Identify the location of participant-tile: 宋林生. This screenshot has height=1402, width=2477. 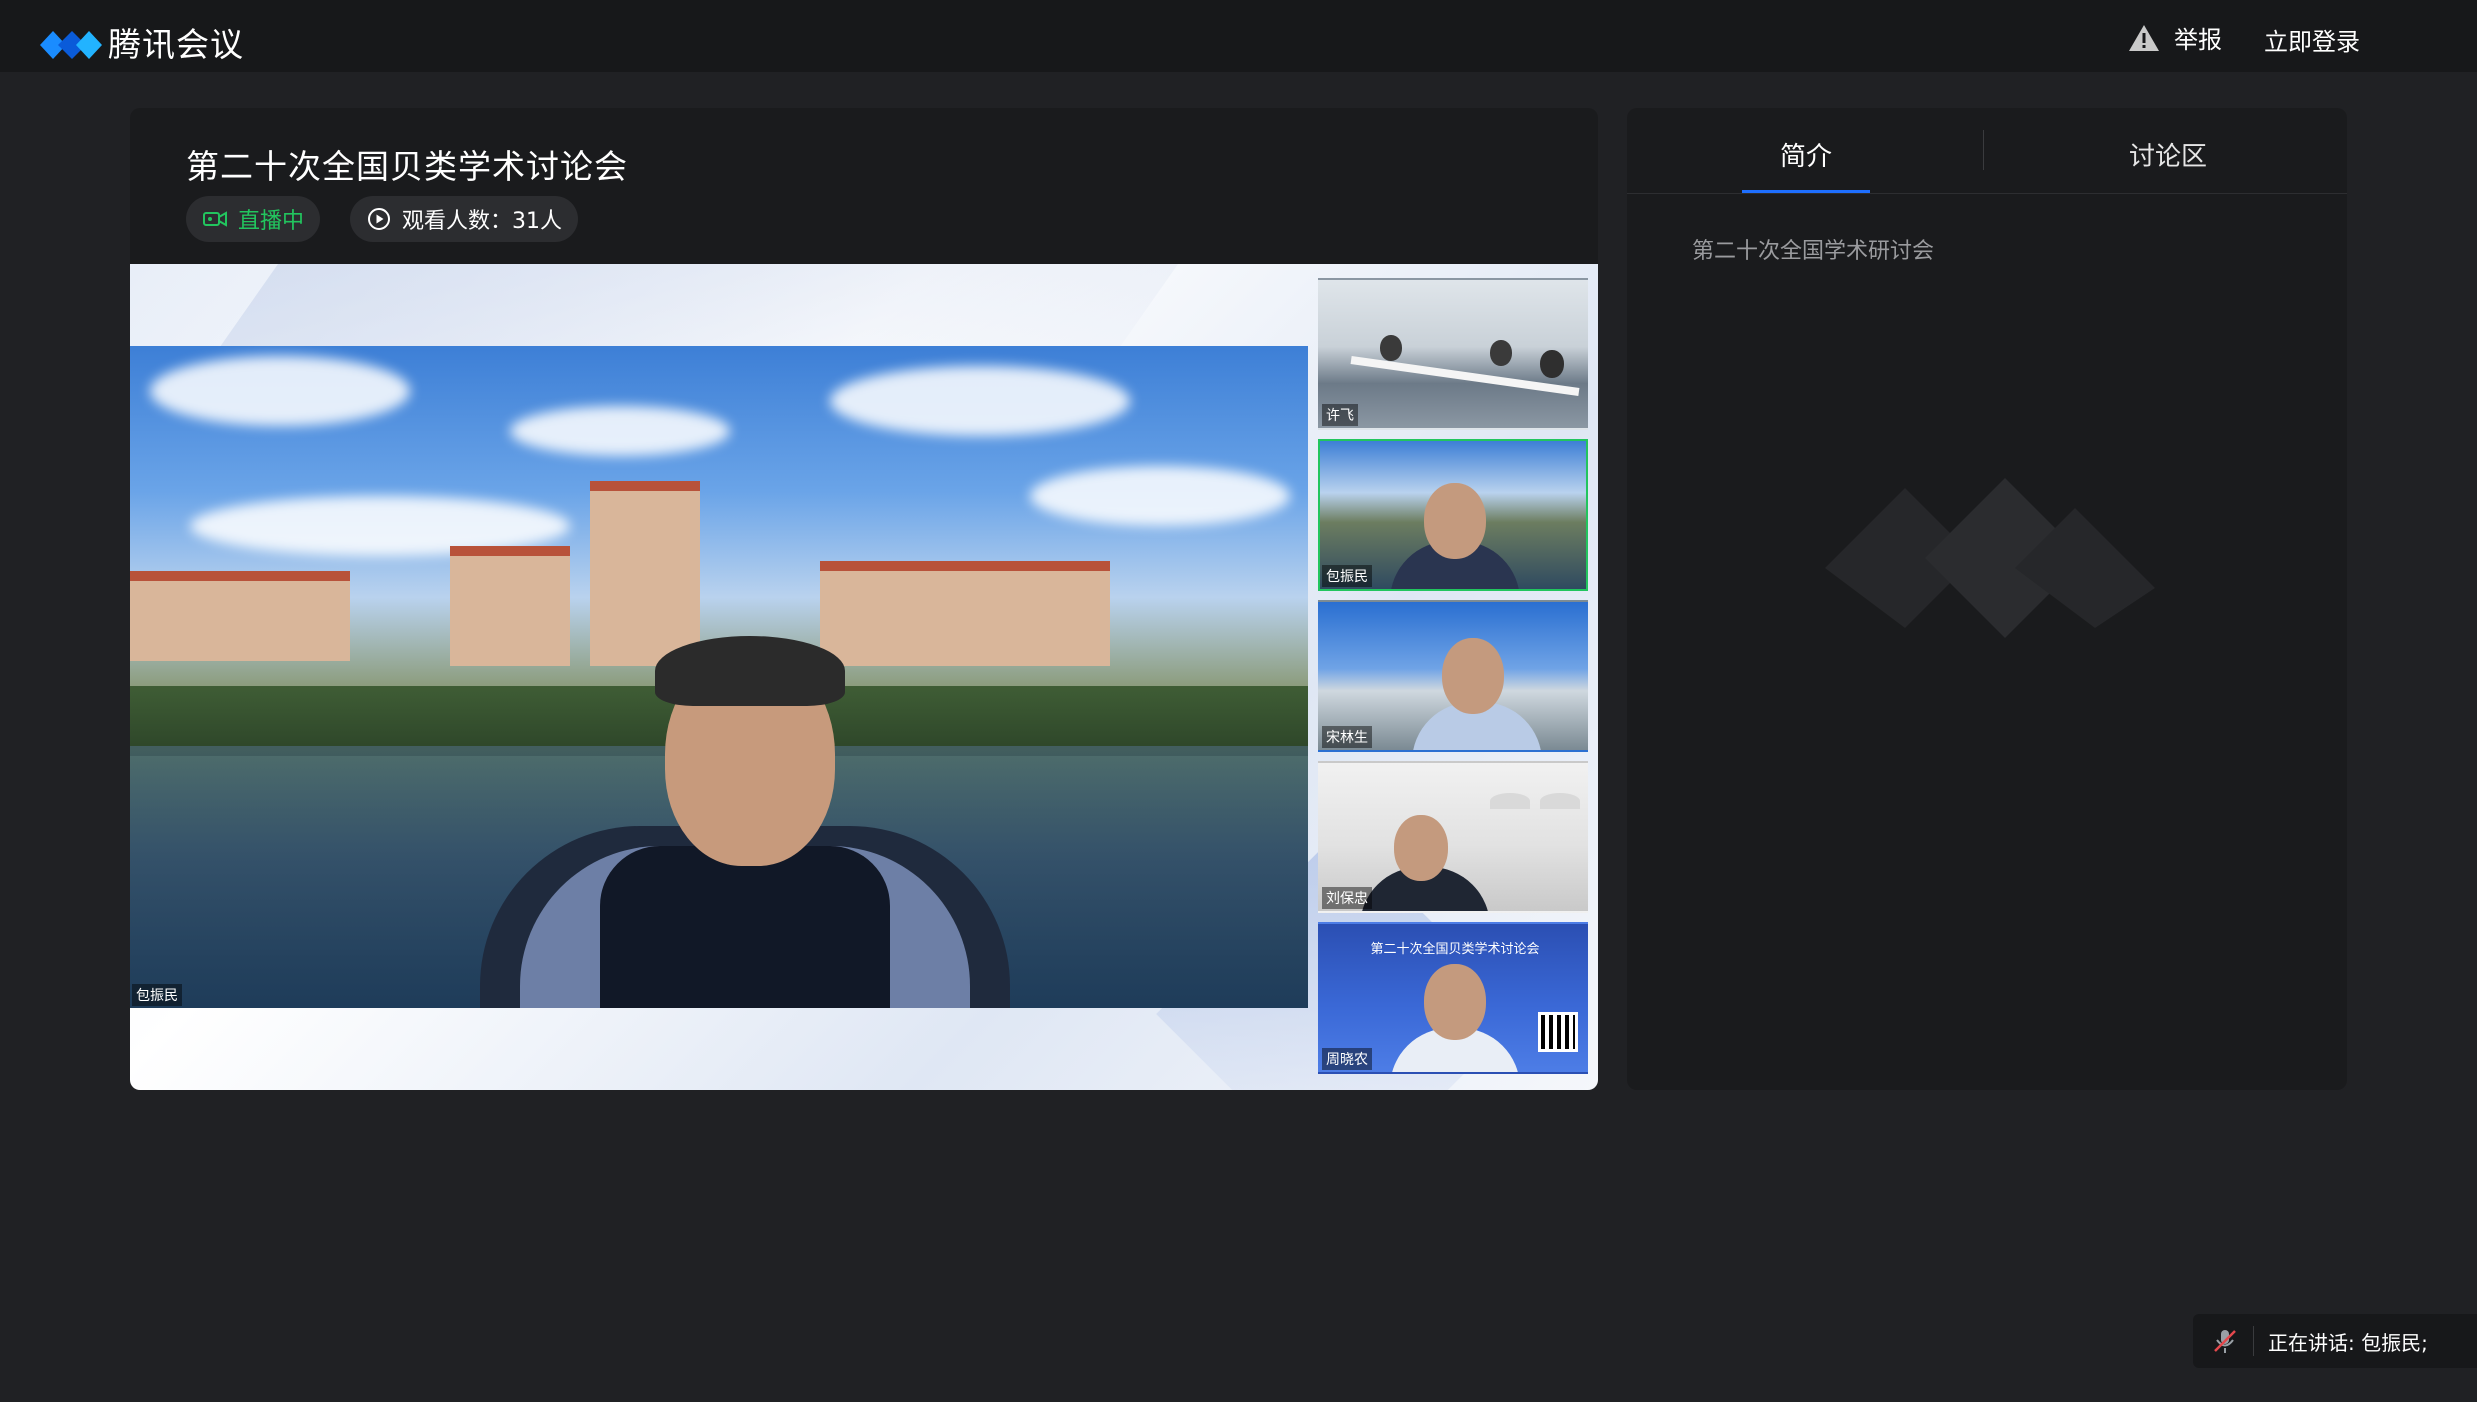
(1453, 676).